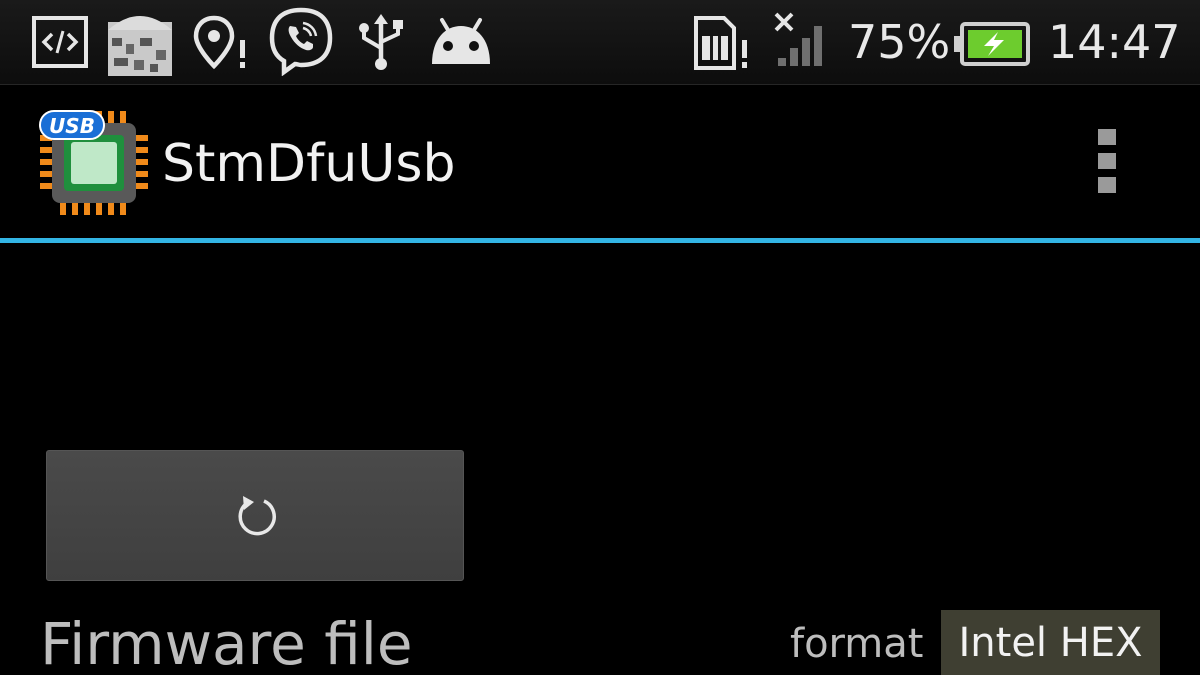 The image size is (1200, 675). I want to click on overflow-menu-button, so click(1107, 164).